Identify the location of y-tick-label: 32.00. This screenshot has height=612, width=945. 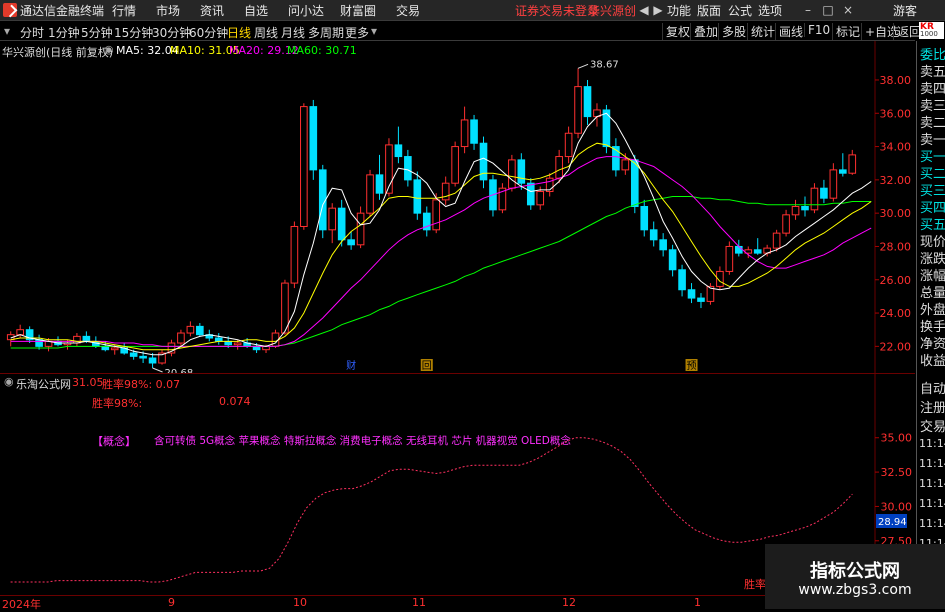
(896, 180).